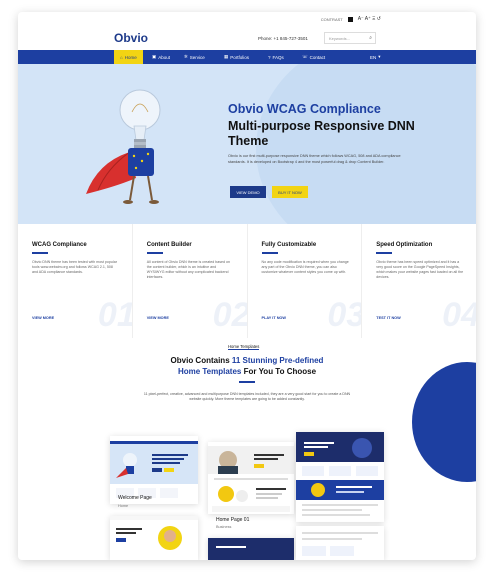 The image size is (493, 575). I want to click on feature-number: 03, so click(345, 315).